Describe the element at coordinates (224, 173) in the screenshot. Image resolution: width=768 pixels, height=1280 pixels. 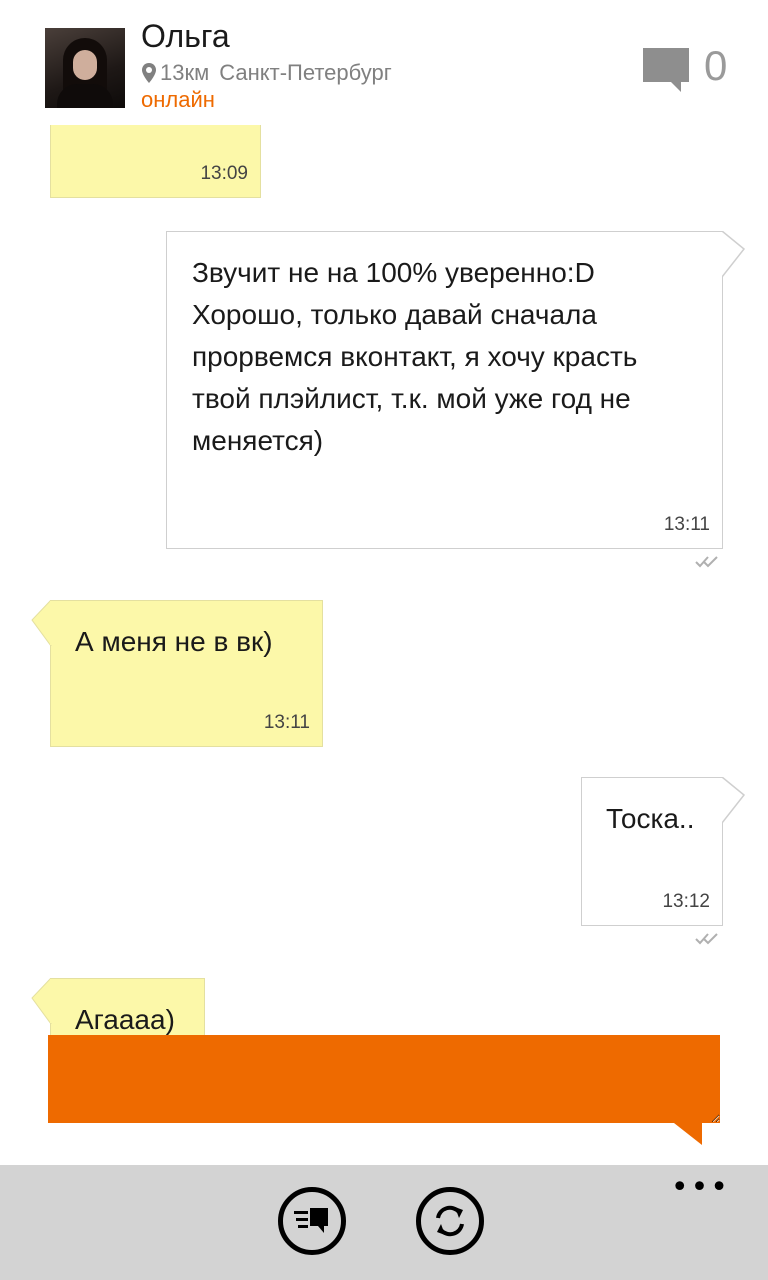
I see `message-time: 13:09` at that location.